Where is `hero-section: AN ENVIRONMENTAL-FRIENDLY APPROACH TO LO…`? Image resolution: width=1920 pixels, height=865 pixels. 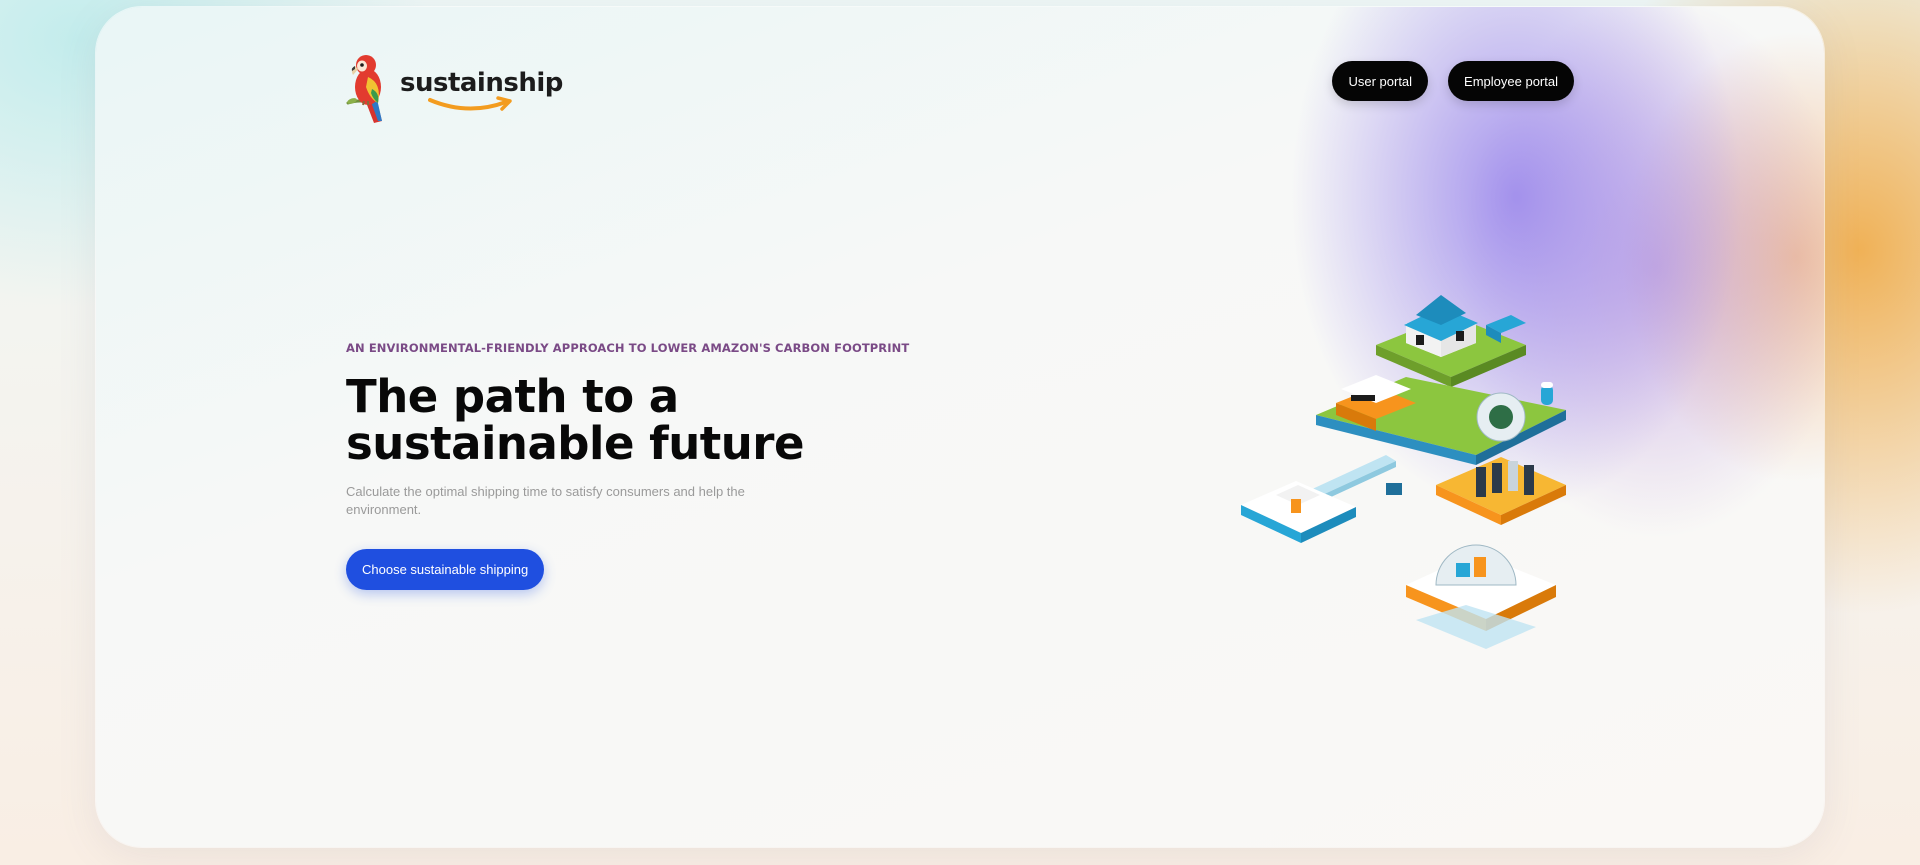
hero-section: AN ENVIRONMENTAL-FRIENDLY APPROACH TO LO… is located at coordinates (646, 465).